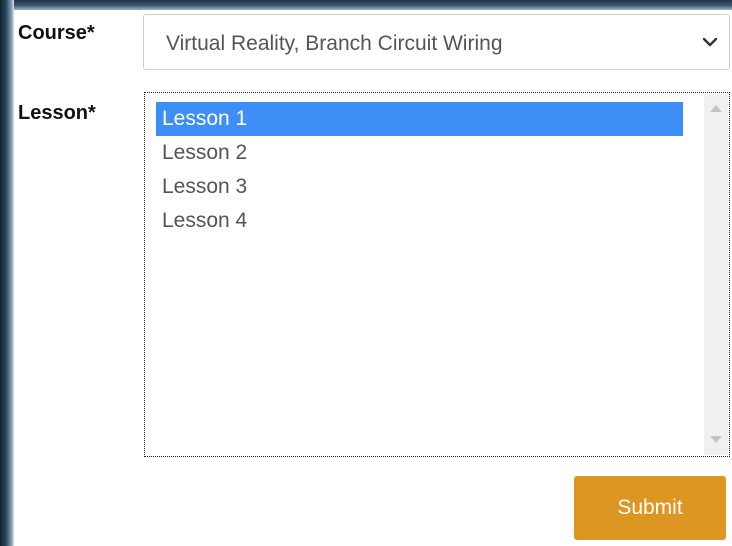 Image resolution: width=732 pixels, height=546 pixels. What do you see at coordinates (334, 43) in the screenshot?
I see `course-select-value: Virtual Reality, Branch Circuit Wiring` at bounding box center [334, 43].